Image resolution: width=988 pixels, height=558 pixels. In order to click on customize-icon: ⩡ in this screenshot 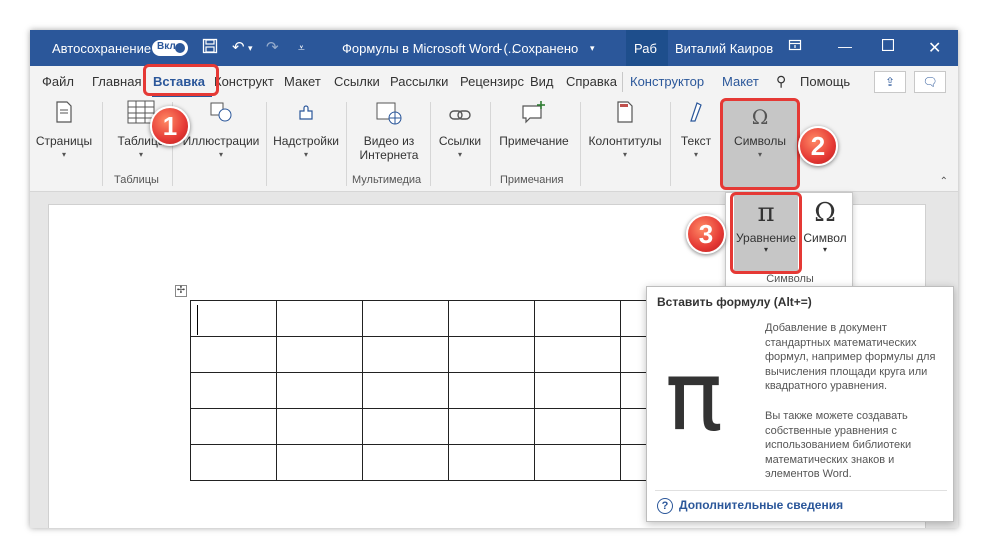, I will do `click(301, 48)`.